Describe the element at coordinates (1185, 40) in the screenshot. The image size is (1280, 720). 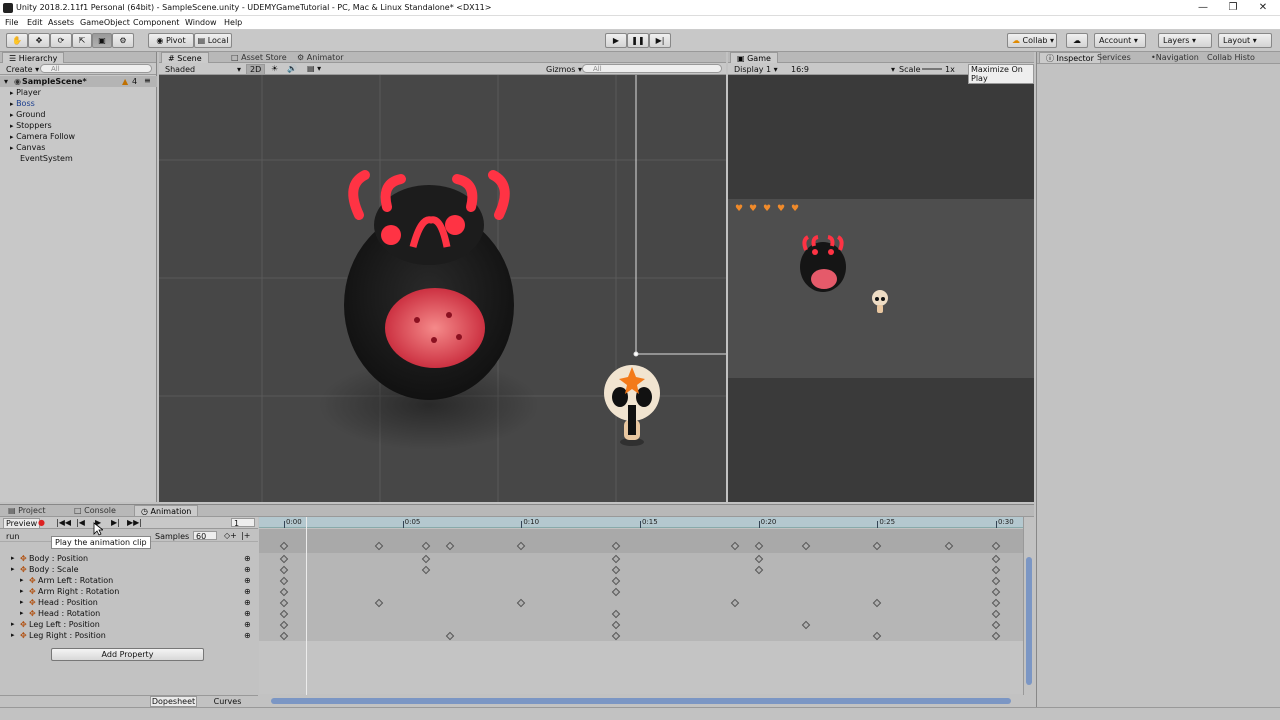
I see `layers-dropdown: Layers ▾` at that location.